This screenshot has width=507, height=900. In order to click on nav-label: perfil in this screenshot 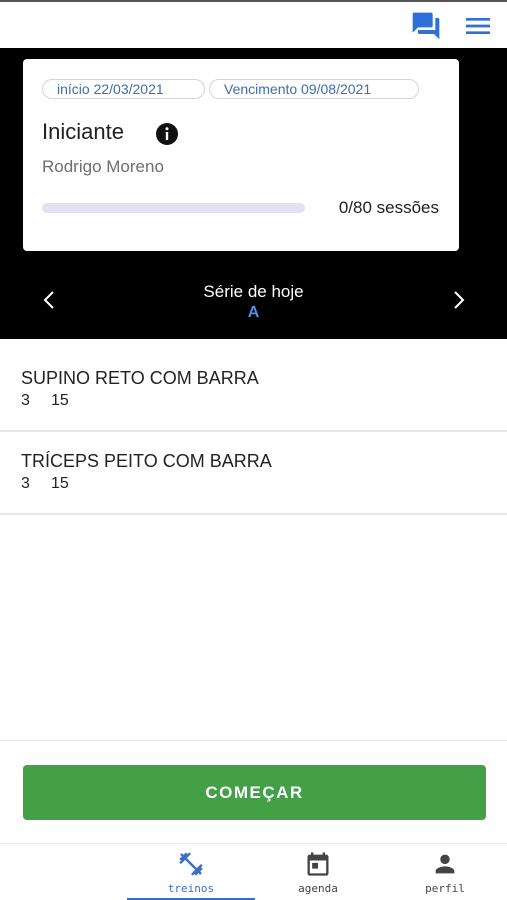, I will do `click(445, 888)`.